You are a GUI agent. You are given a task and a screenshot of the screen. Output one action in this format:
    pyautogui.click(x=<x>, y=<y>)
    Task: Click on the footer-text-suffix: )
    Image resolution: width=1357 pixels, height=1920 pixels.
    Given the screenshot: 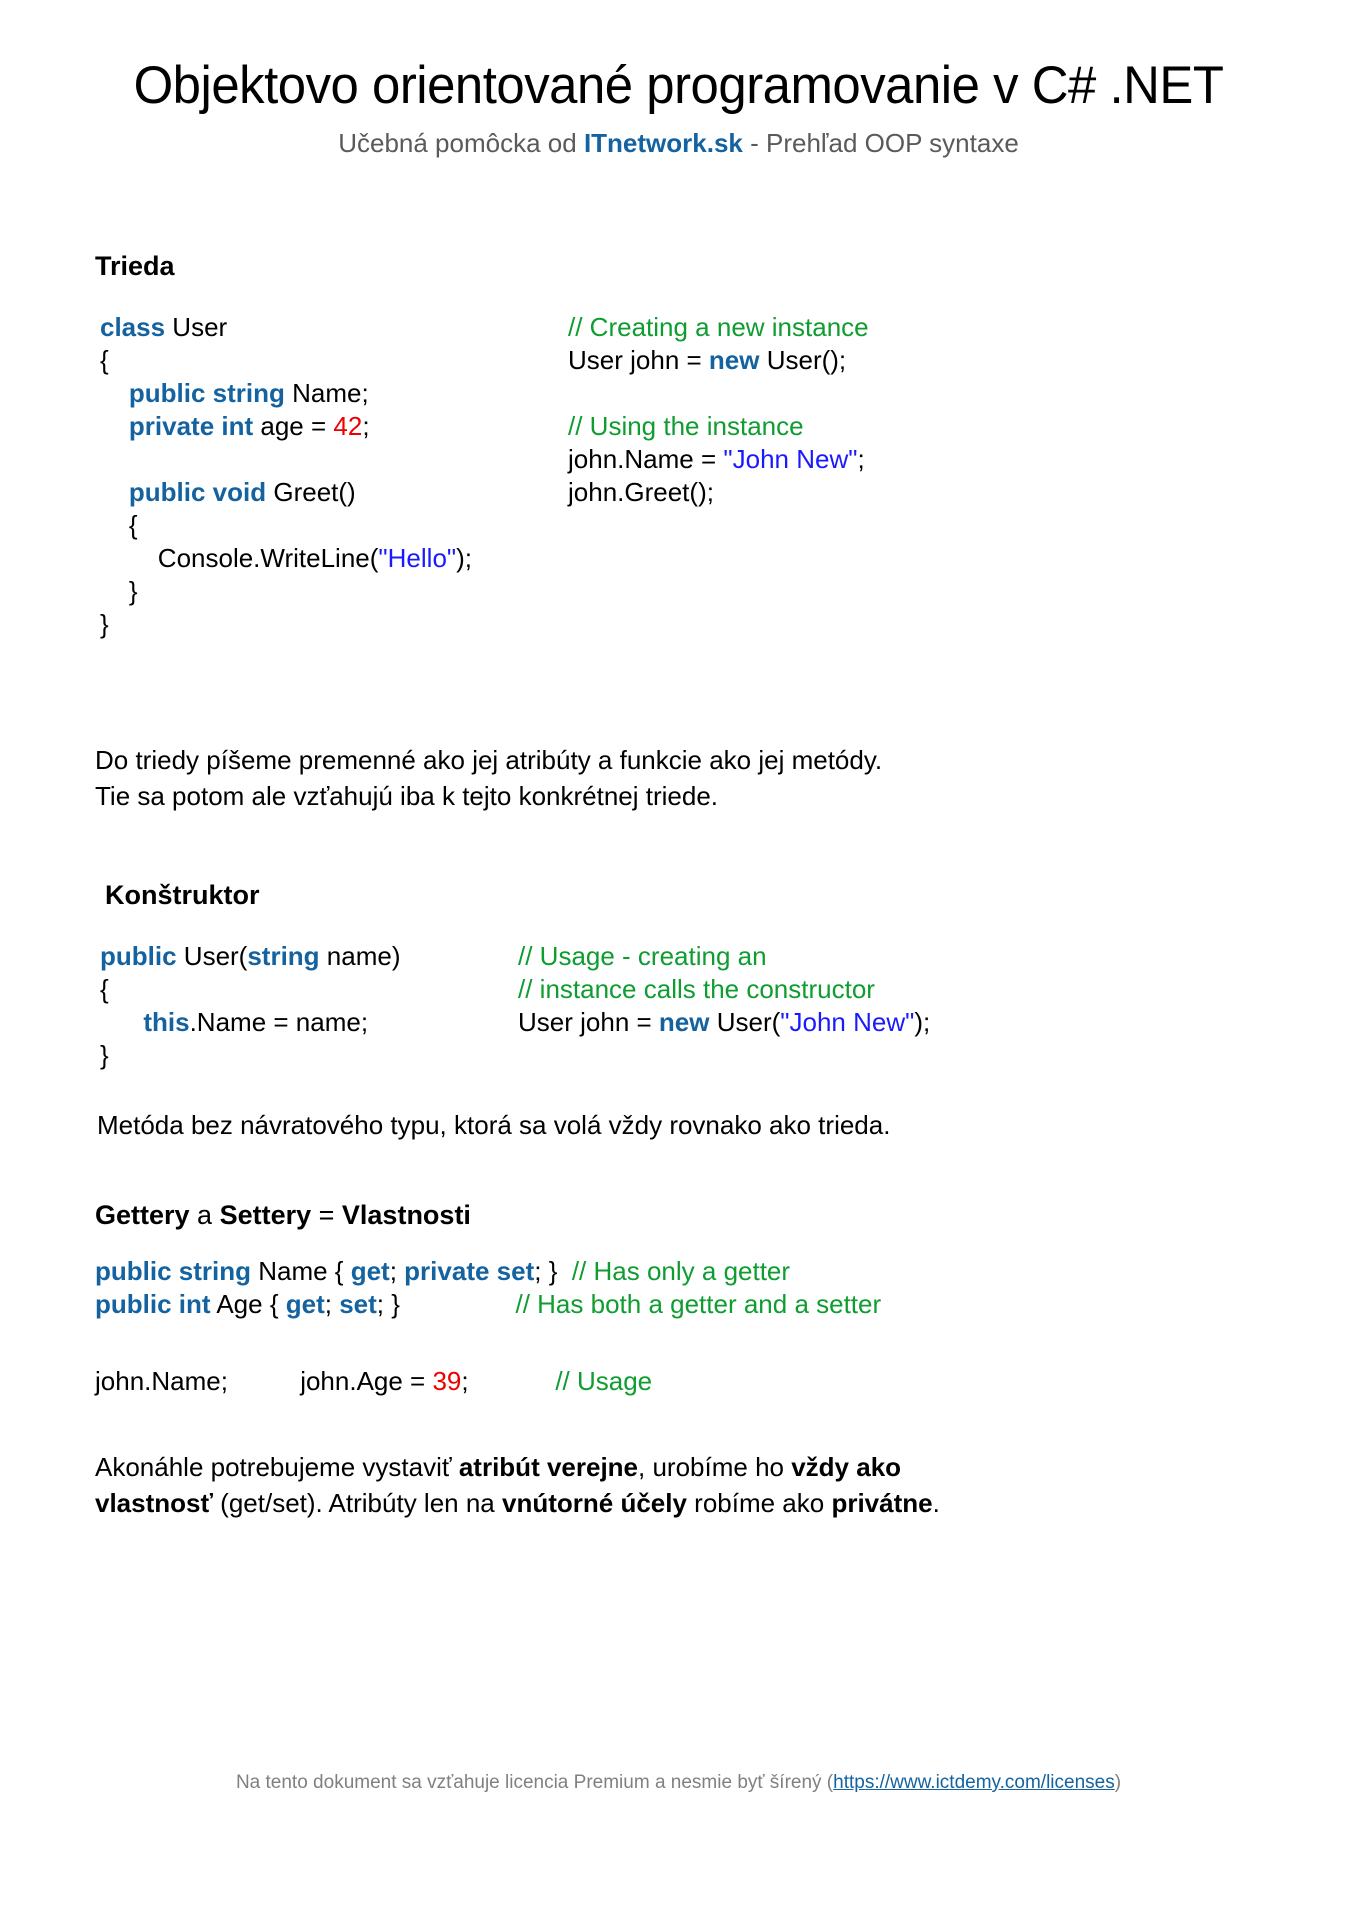 What is the action you would take?
    pyautogui.click(x=1118, y=1782)
    